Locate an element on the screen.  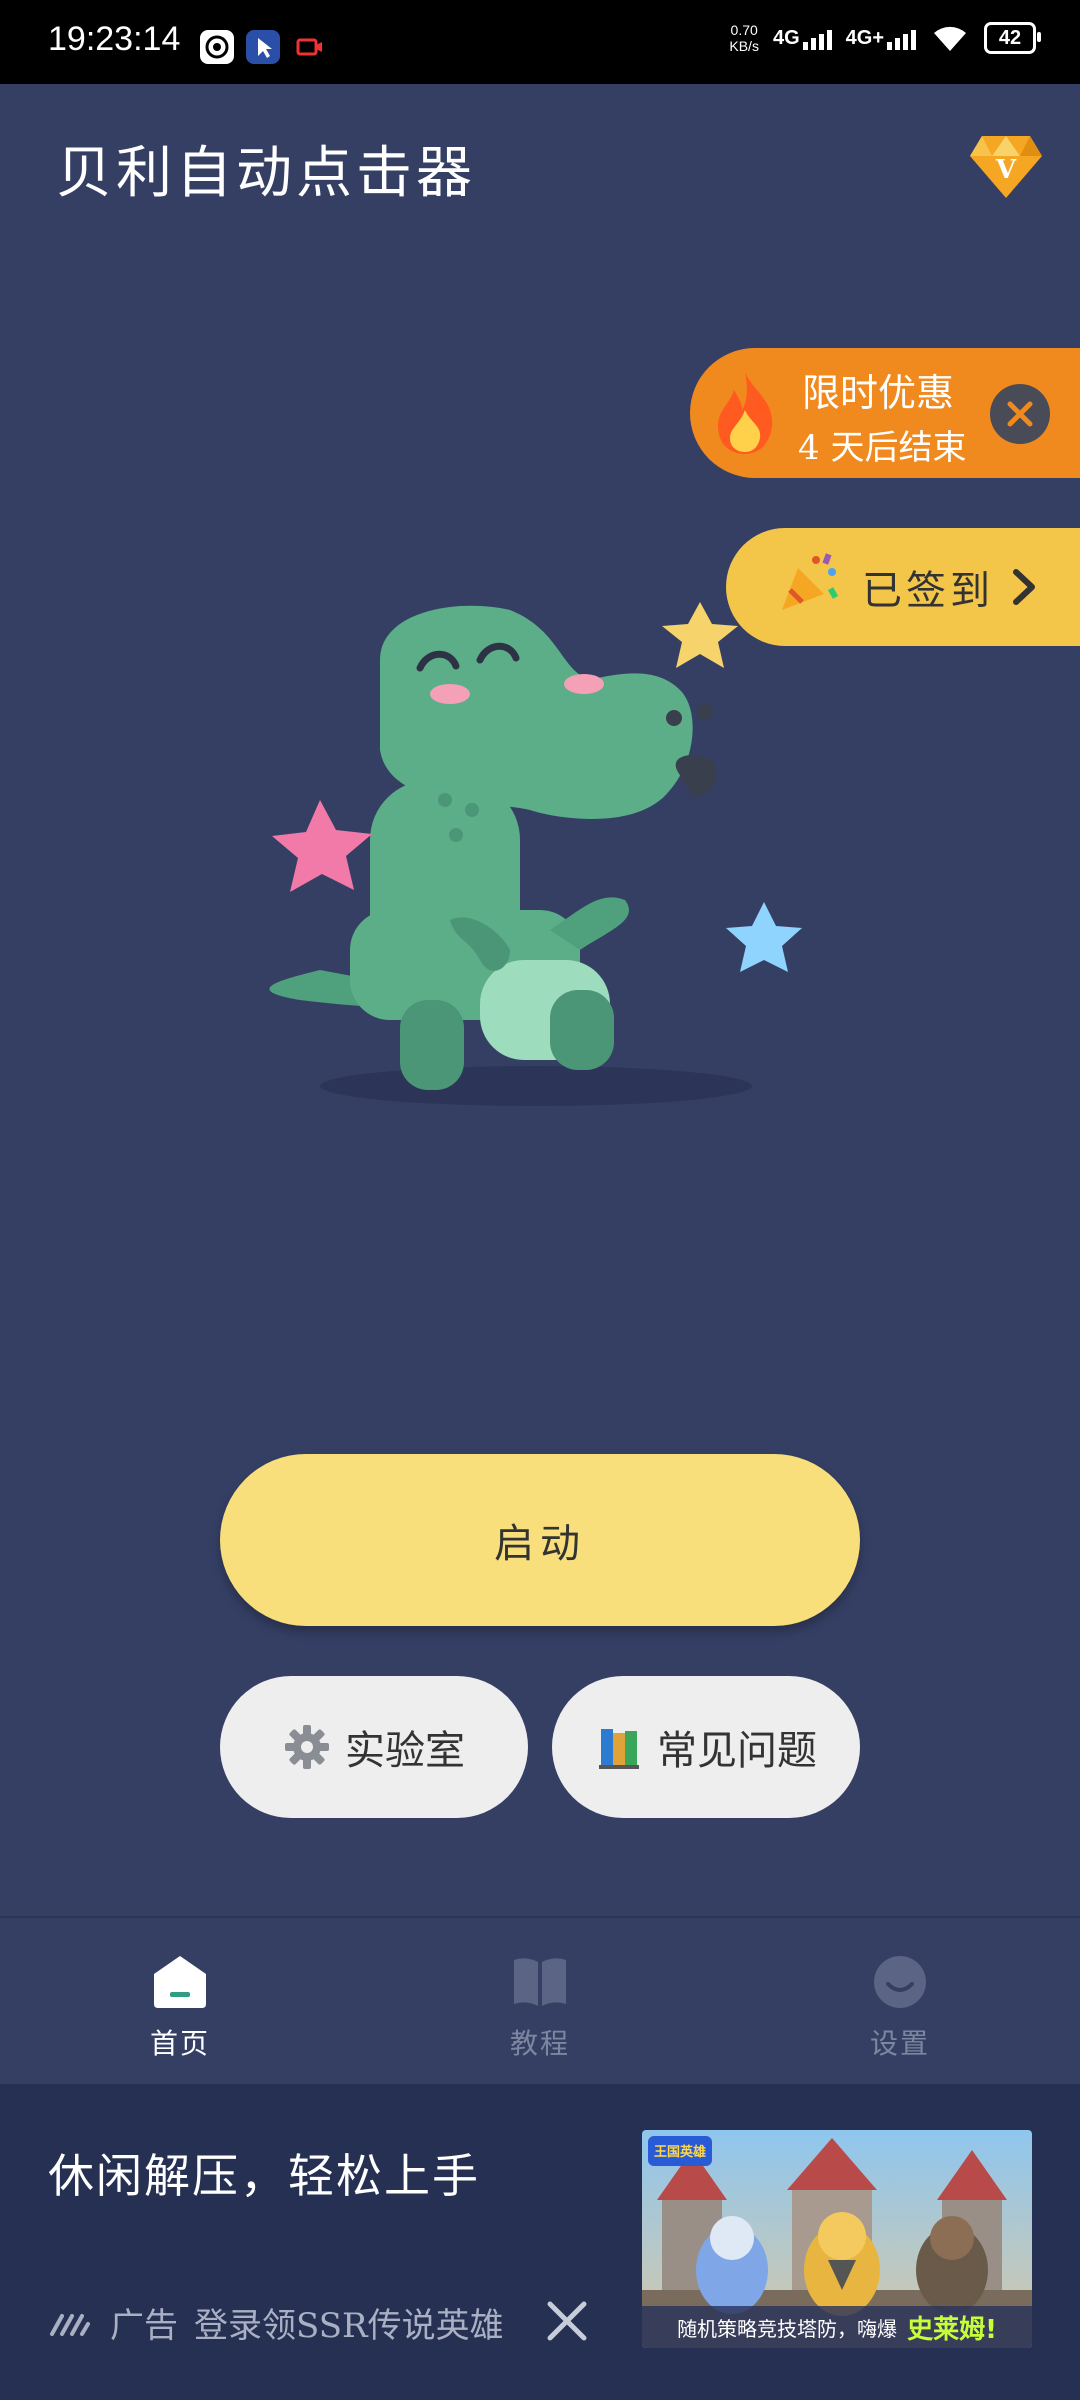
checked-in-banner: 已签到 is located at coordinates (903, 587).